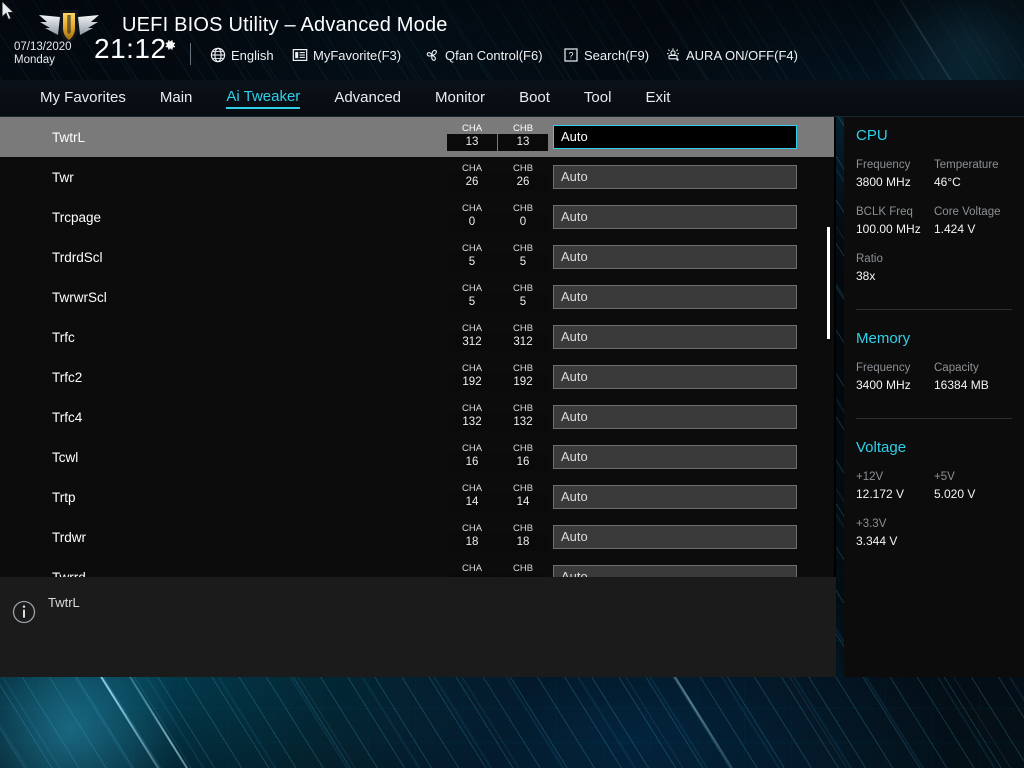 The image size is (1024, 768). I want to click on channel-a-value: 26, so click(472, 182).